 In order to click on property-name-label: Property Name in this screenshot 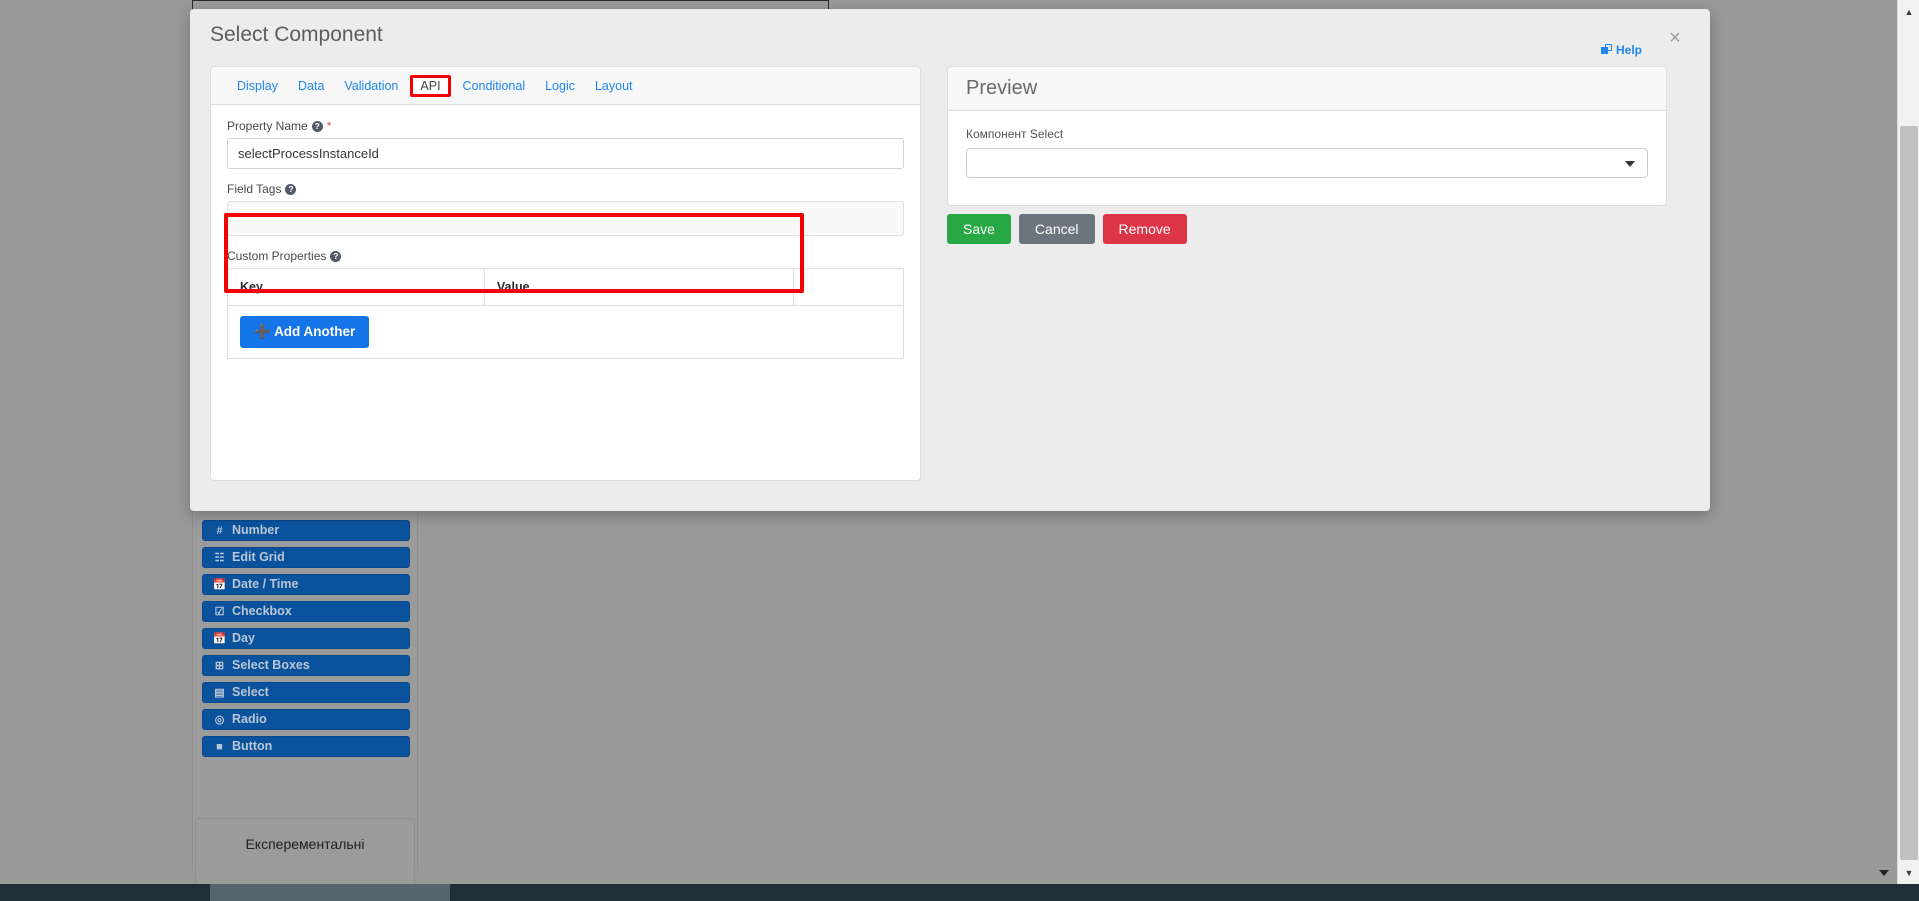, I will do `click(267, 126)`.